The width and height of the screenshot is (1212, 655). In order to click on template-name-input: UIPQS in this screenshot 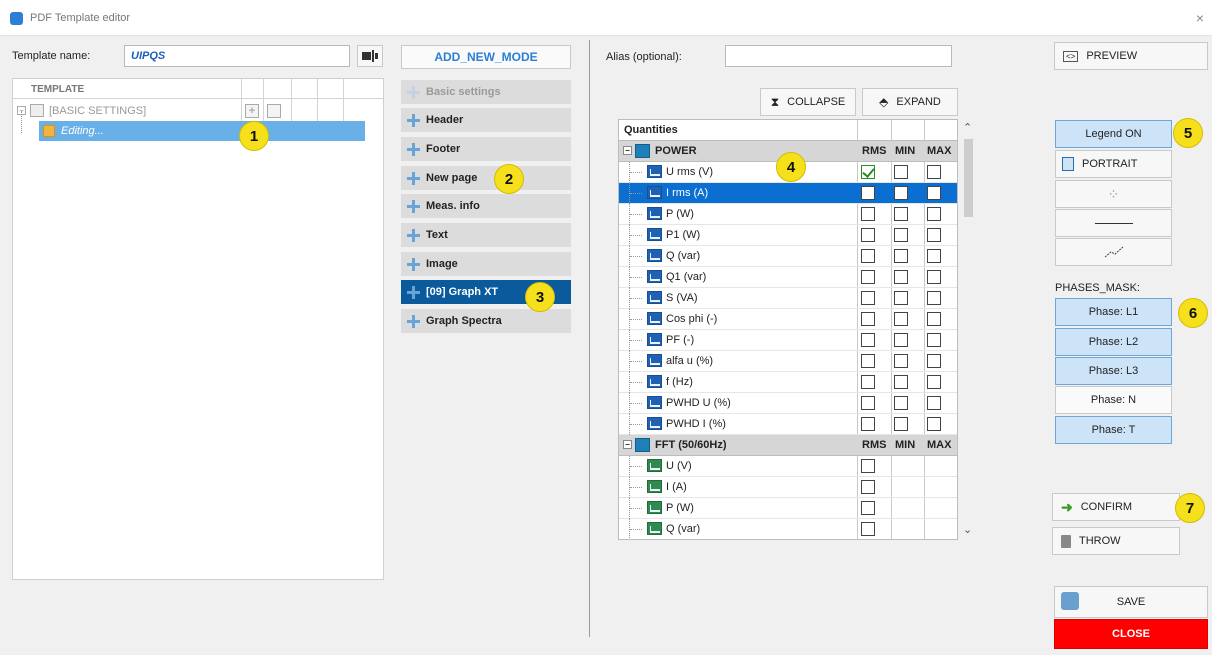, I will do `click(237, 56)`.